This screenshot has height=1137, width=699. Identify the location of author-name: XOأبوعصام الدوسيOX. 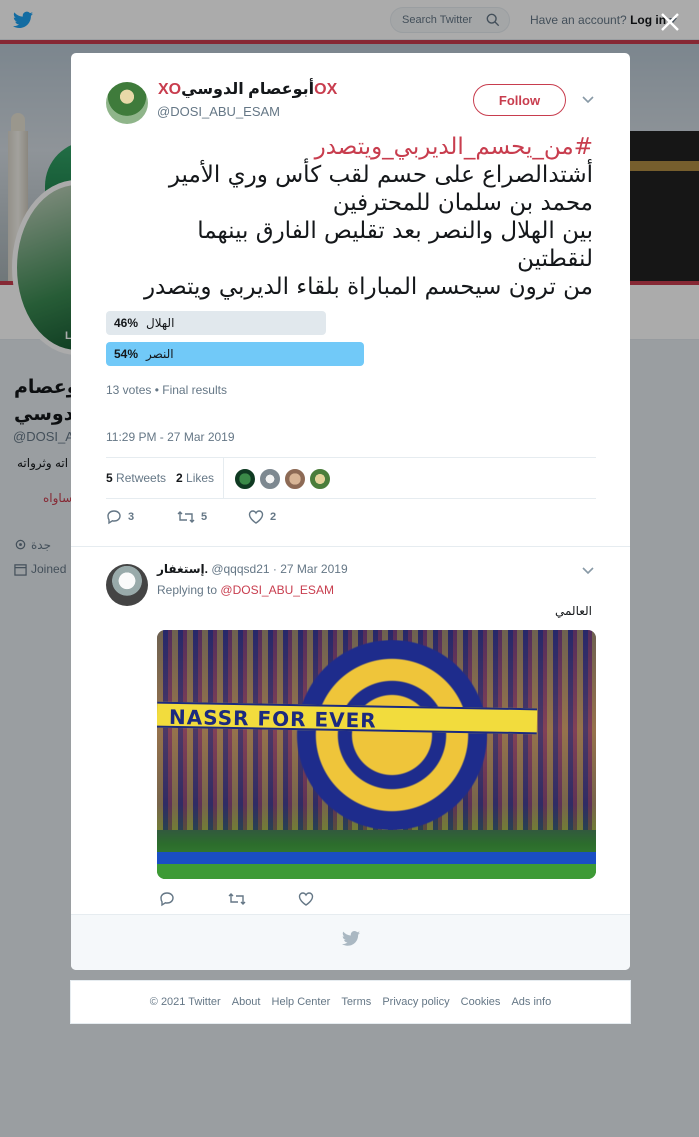
(247, 89).